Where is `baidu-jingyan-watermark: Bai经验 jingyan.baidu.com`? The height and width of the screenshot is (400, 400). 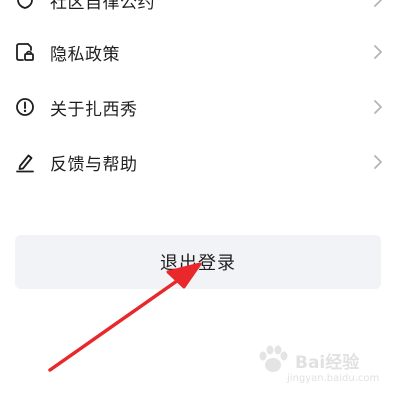 baidu-jingyan-watermark: Bai经验 jingyan.baidu.com is located at coordinates (311, 366).